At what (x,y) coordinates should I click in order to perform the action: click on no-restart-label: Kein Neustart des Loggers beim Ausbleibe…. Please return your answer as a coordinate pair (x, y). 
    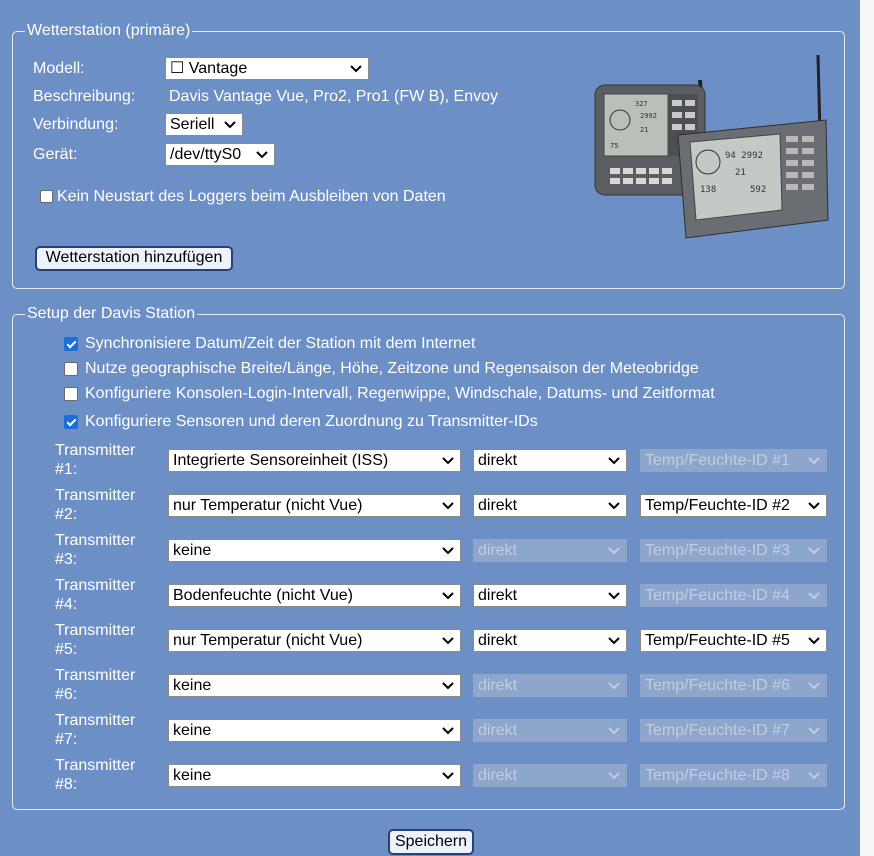
    Looking at the image, I should click on (251, 196).